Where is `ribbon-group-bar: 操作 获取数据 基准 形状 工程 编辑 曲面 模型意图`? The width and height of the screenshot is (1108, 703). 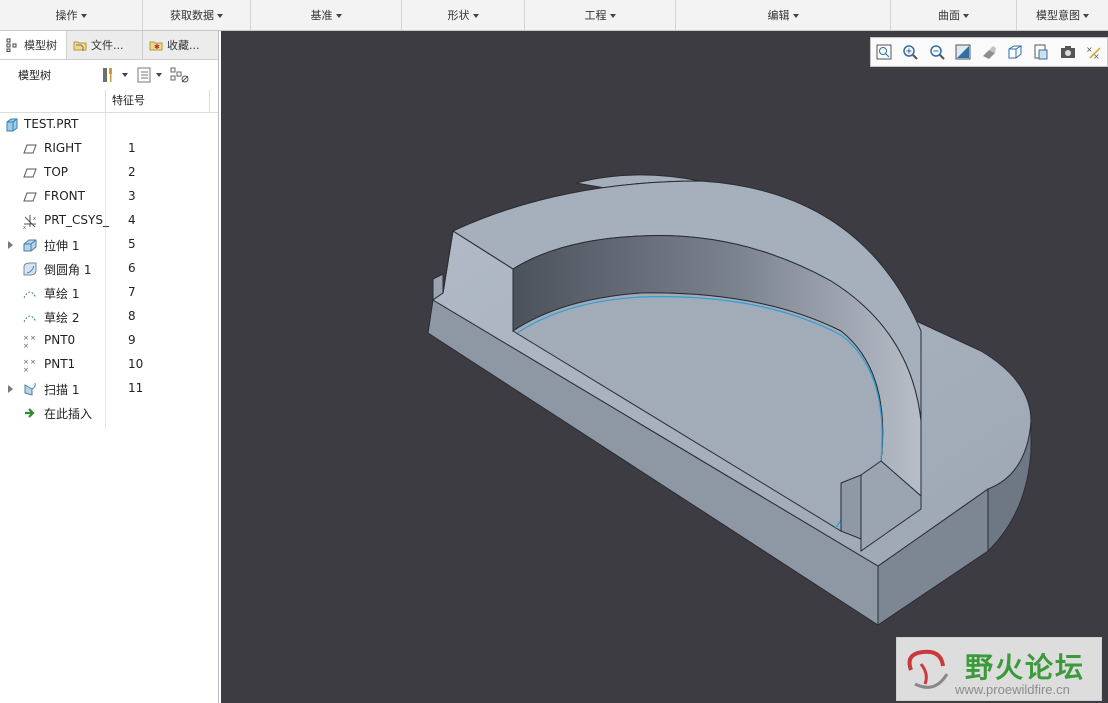 ribbon-group-bar: 操作 获取数据 基准 形状 工程 编辑 曲面 模型意图 is located at coordinates (554, 15).